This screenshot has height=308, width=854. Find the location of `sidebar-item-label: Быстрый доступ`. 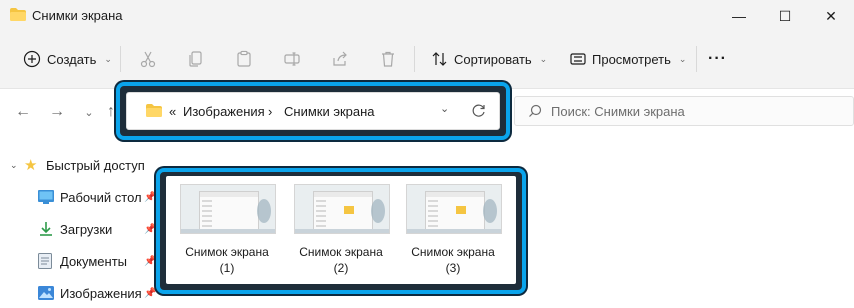

sidebar-item-label: Быстрый доступ is located at coordinates (95, 165).